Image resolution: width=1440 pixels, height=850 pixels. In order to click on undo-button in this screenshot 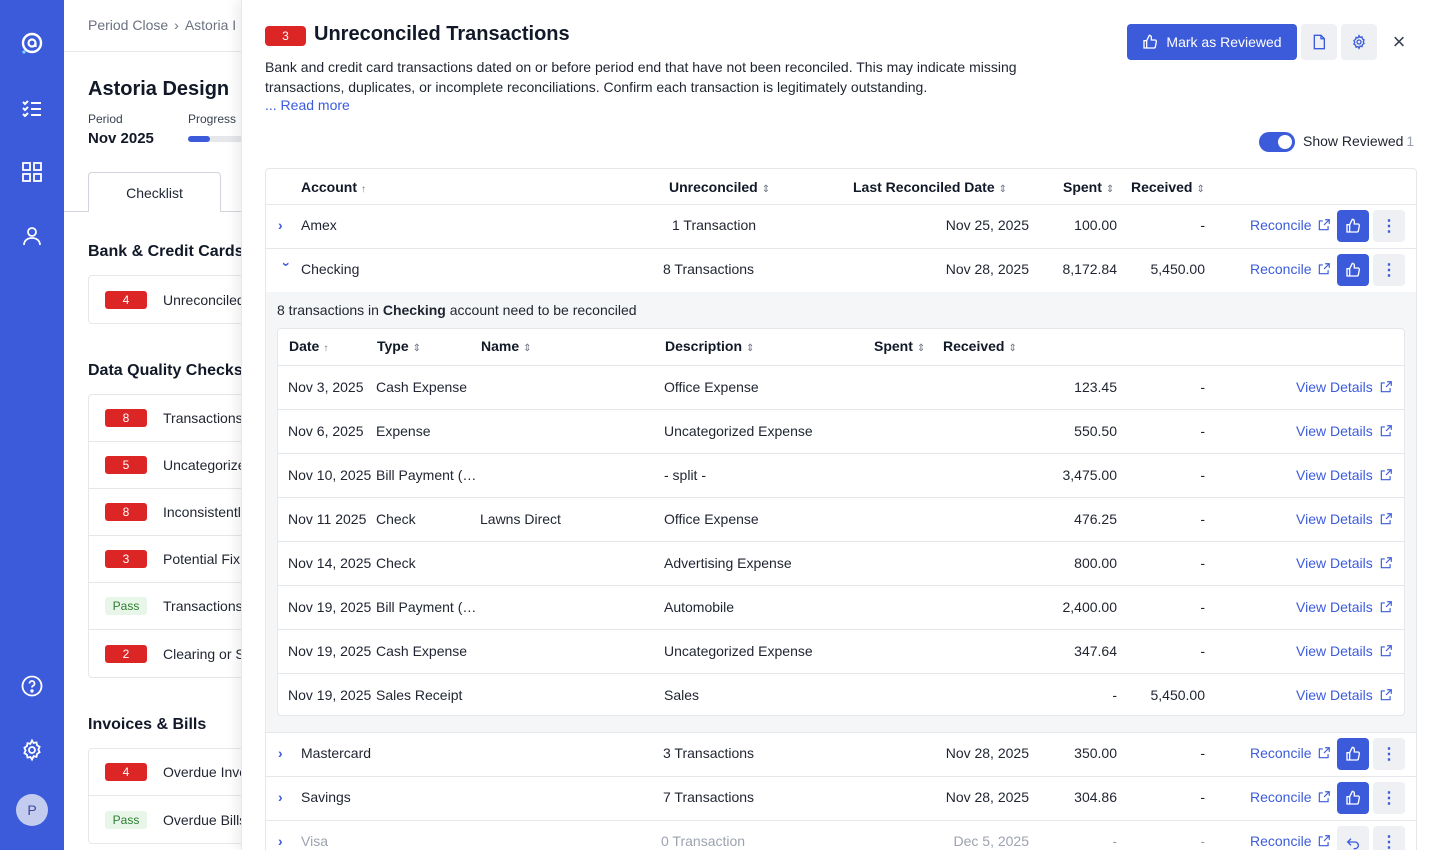, I will do `click(1353, 838)`.